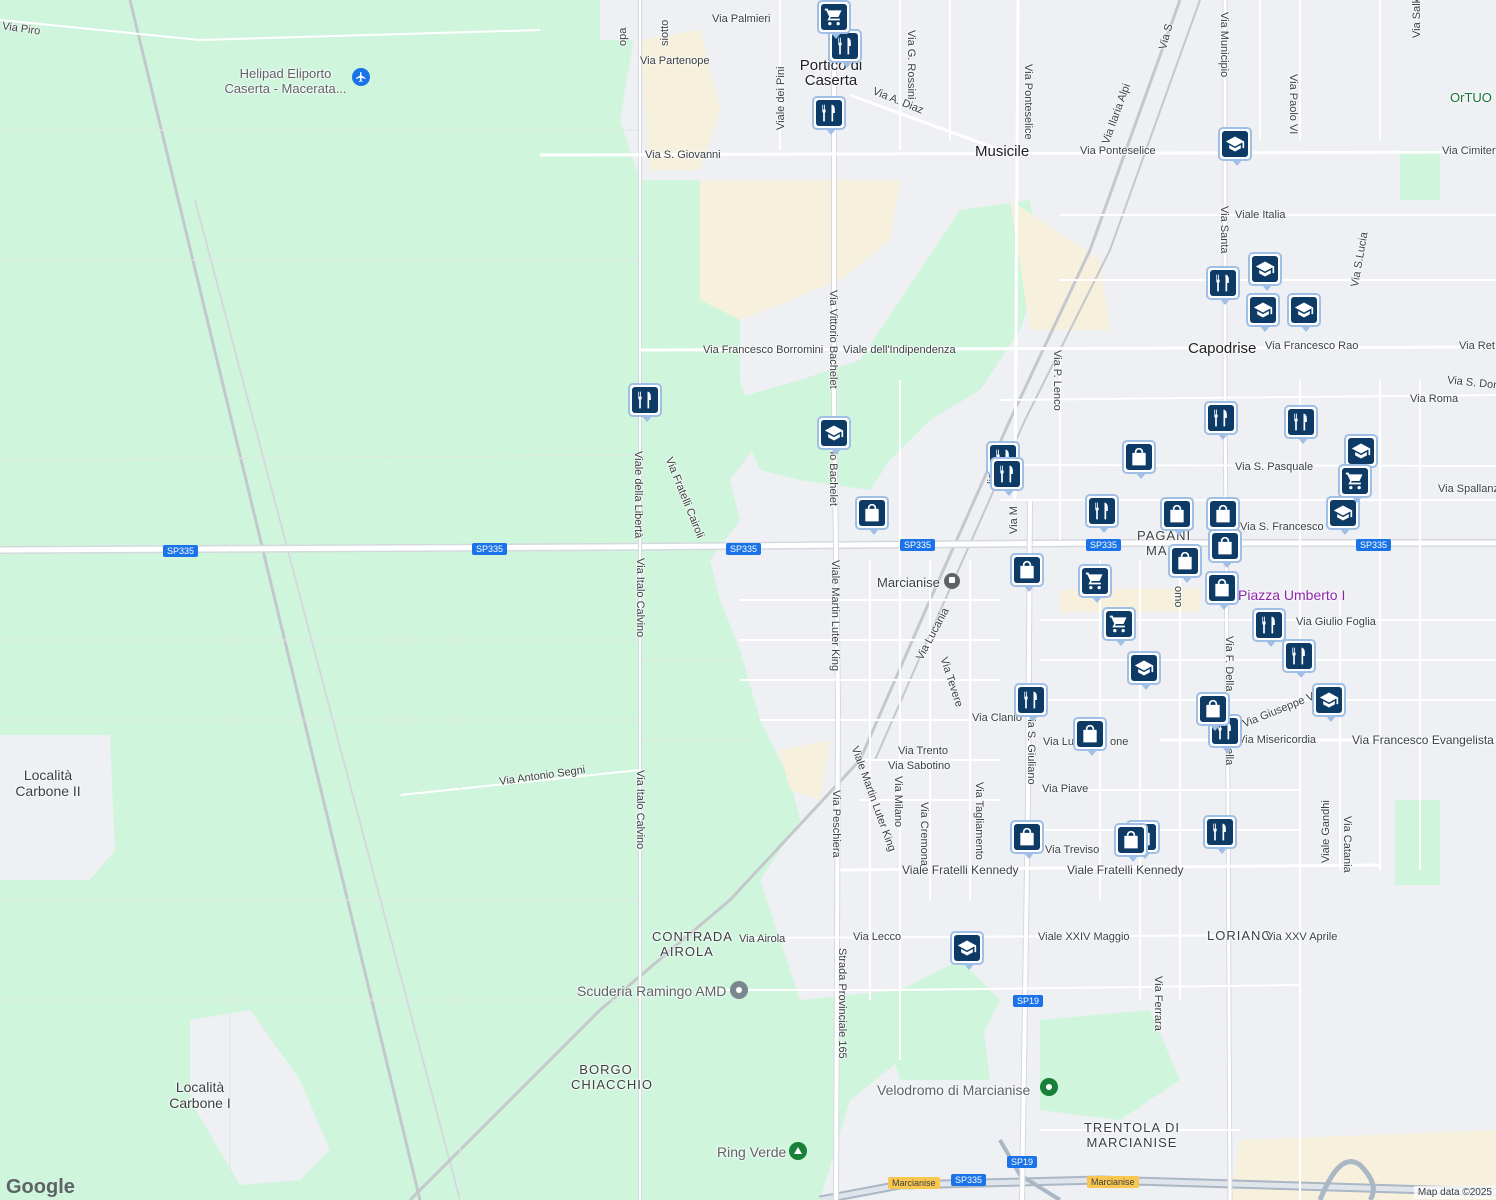 The width and height of the screenshot is (1496, 1200). What do you see at coordinates (48, 783) in the screenshot?
I see `locality-label-carbone-ii: Località Carbone II` at bounding box center [48, 783].